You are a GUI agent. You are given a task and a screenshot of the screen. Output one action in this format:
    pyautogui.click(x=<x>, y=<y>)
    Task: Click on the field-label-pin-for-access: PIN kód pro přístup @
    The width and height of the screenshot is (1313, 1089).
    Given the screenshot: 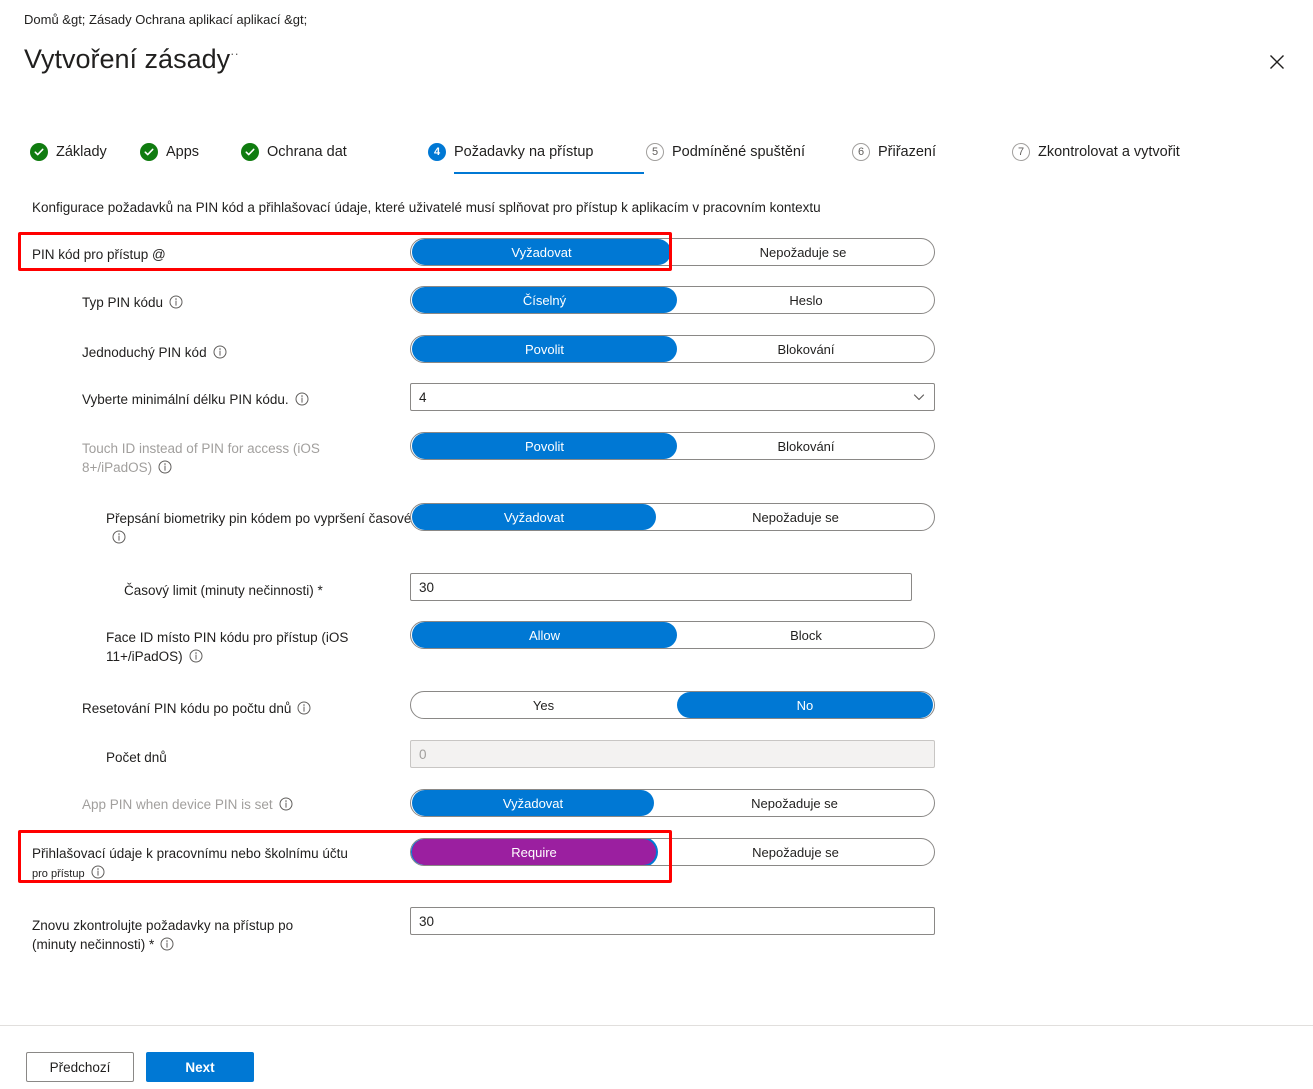 What is the action you would take?
    pyautogui.click(x=99, y=254)
    